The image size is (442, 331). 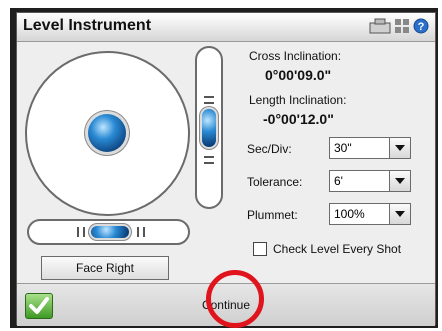 What do you see at coordinates (338, 181) in the screenshot?
I see `tolerance-value: 6'` at bounding box center [338, 181].